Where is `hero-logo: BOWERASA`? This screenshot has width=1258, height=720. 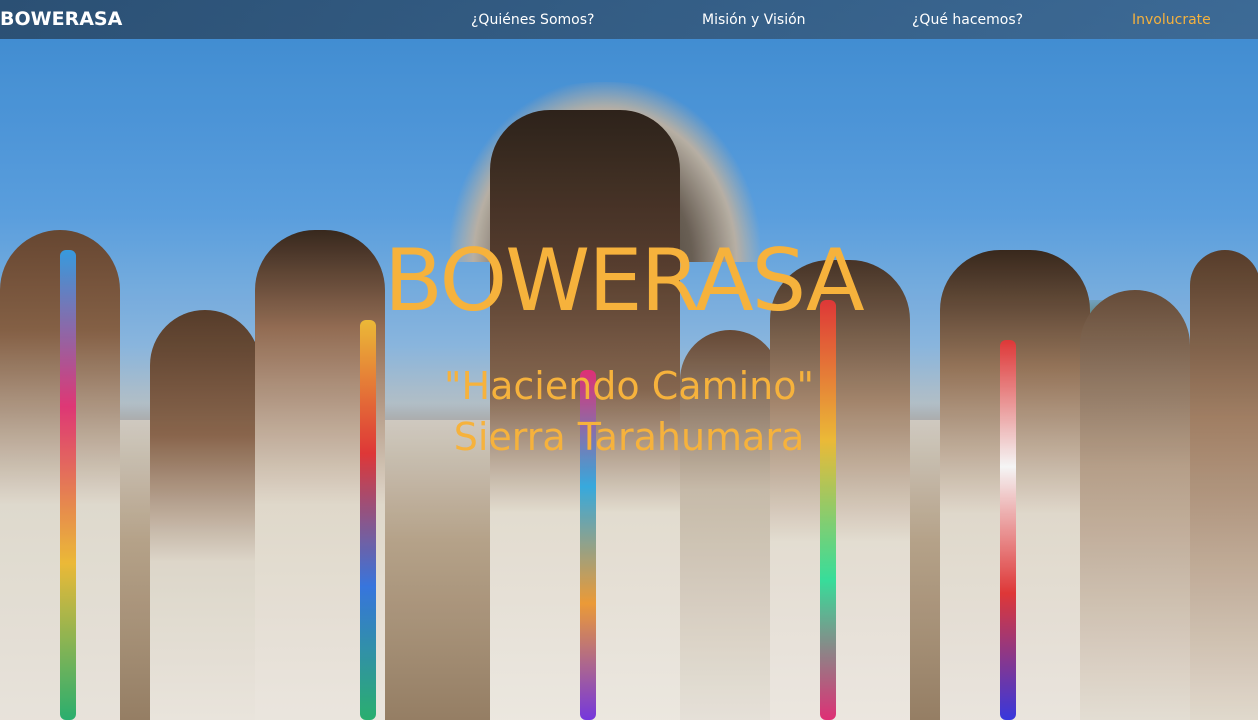
hero-logo: BOWERASA is located at coordinates (624, 281).